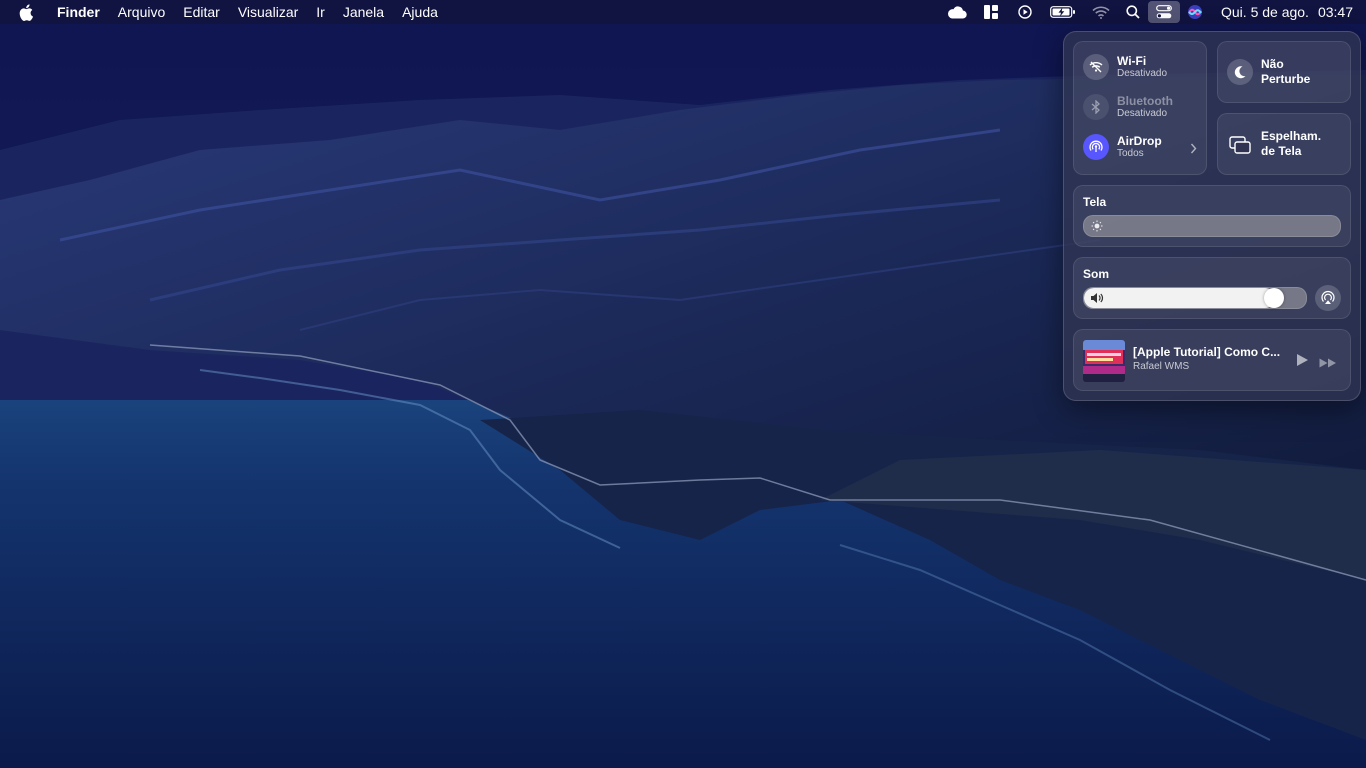  Describe the element at coordinates (1097, 298) in the screenshot. I see `speaker-icon` at that location.